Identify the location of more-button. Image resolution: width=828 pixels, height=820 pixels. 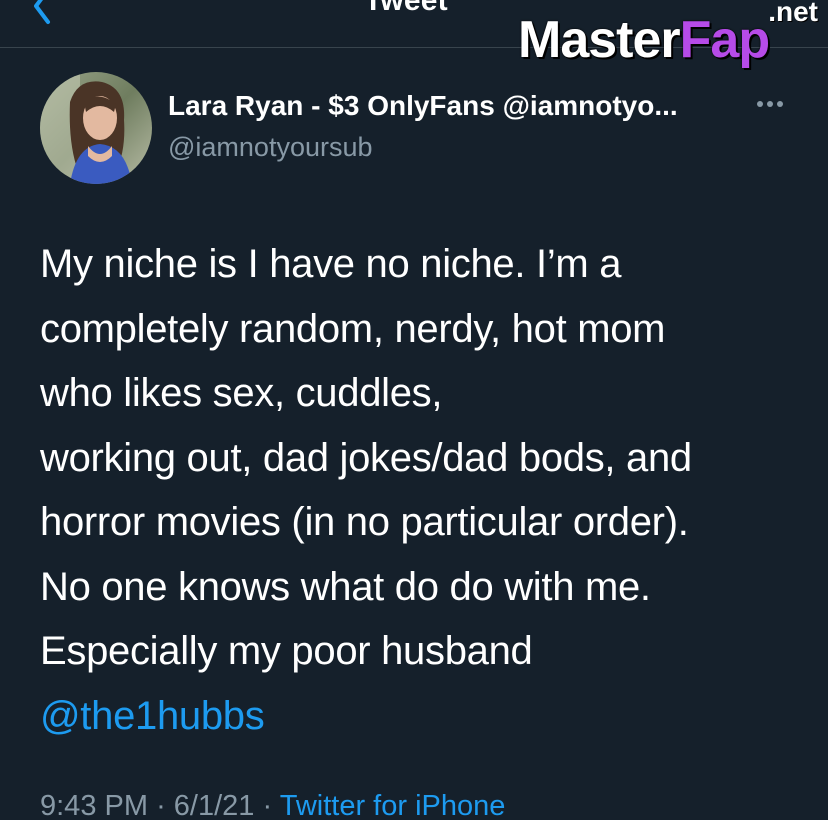
(772, 104).